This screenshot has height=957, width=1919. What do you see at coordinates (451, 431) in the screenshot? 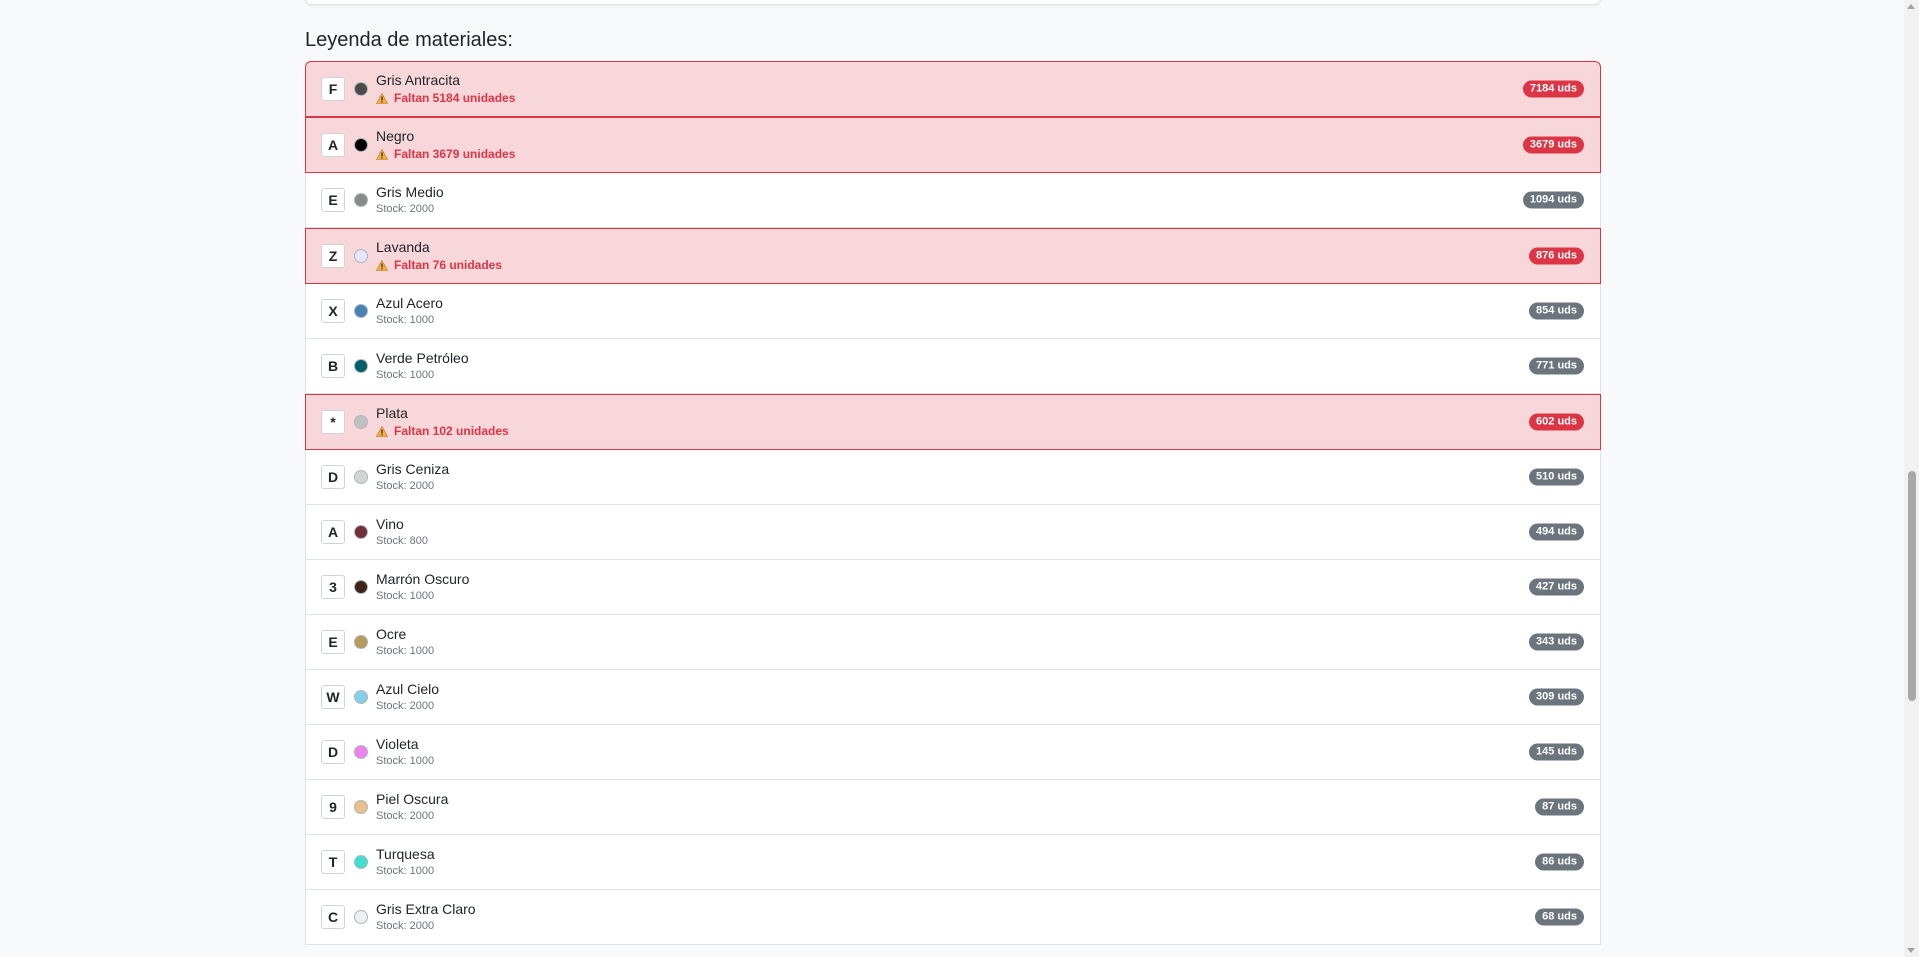
I see `shortage-text: Faltan 102 unidades` at bounding box center [451, 431].